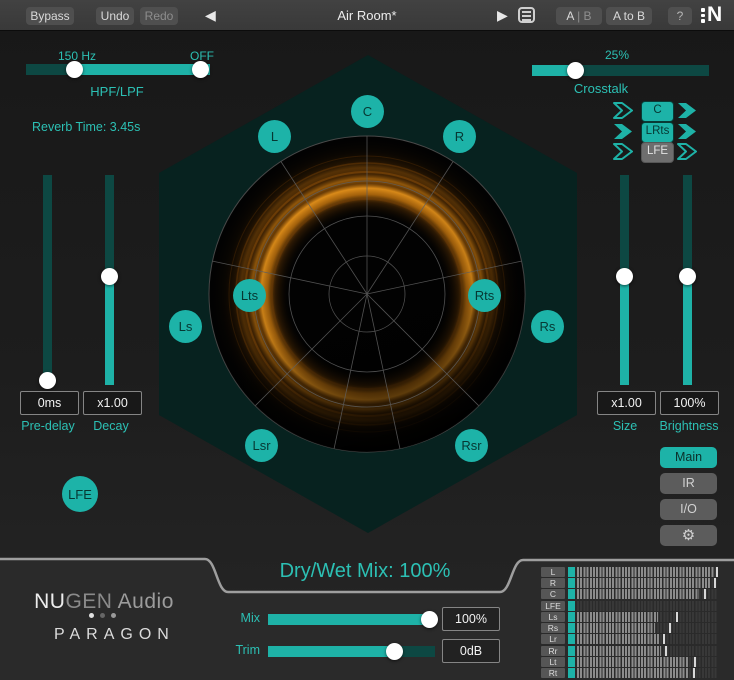  I want to click on output-meter: L R C LFE Ls Rs Lr Rr Lt Rt, so click(629, 622).